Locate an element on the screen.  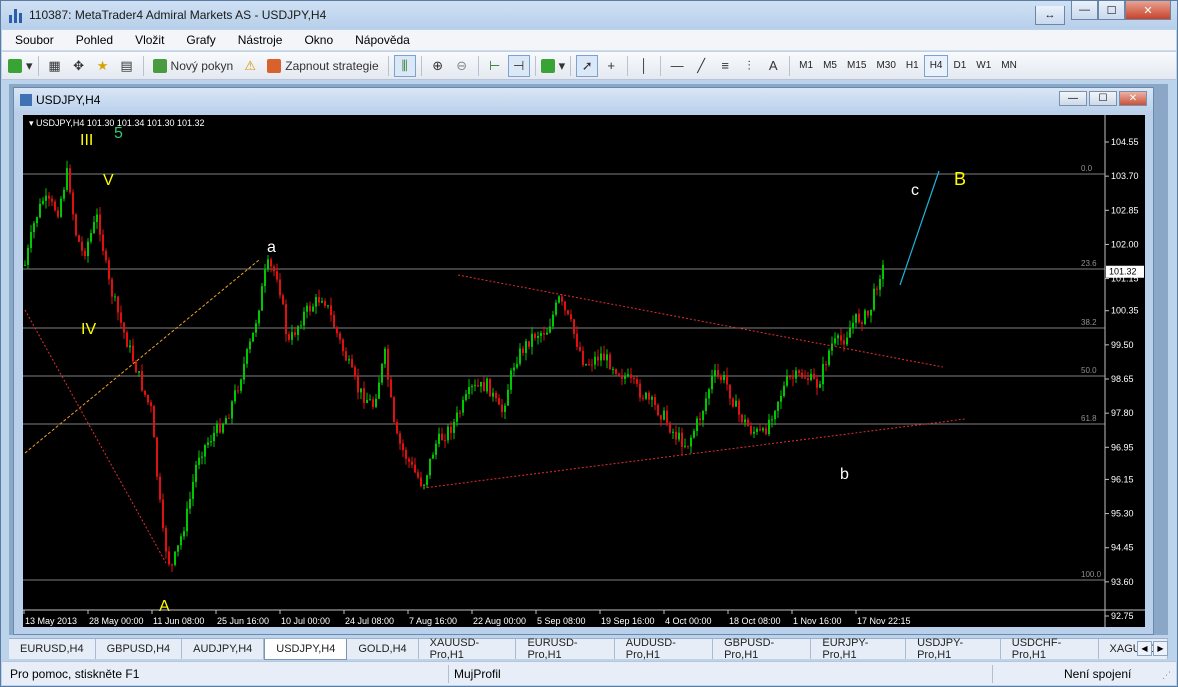
timeframe-m1: M1 is located at coordinates (806, 66).